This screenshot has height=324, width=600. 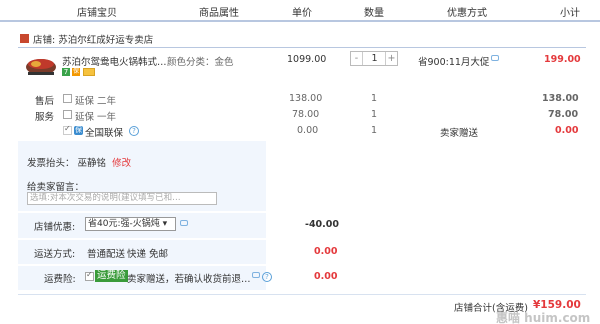 What do you see at coordinates (357, 58) in the screenshot?
I see `quantity-decrease-button: -` at bounding box center [357, 58].